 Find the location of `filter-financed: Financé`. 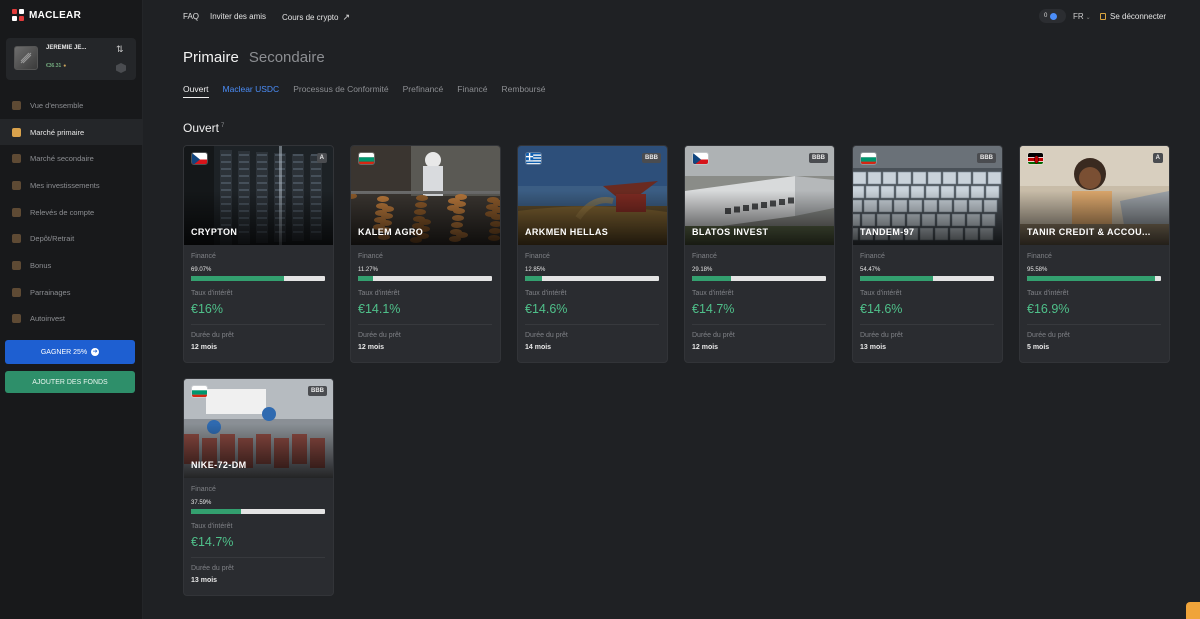

filter-financed: Financé is located at coordinates (472, 91).